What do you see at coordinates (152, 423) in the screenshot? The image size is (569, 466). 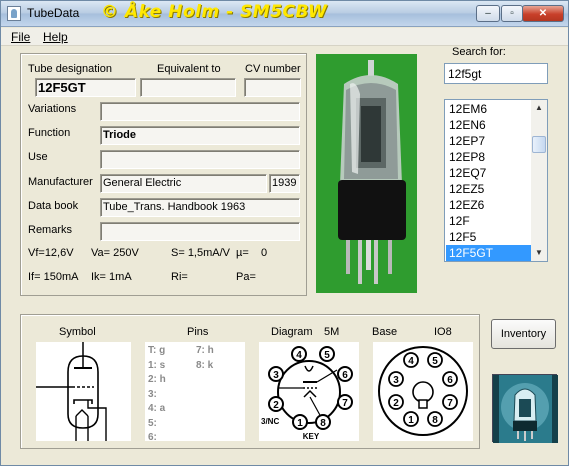 I see `pin-entry: 5:` at bounding box center [152, 423].